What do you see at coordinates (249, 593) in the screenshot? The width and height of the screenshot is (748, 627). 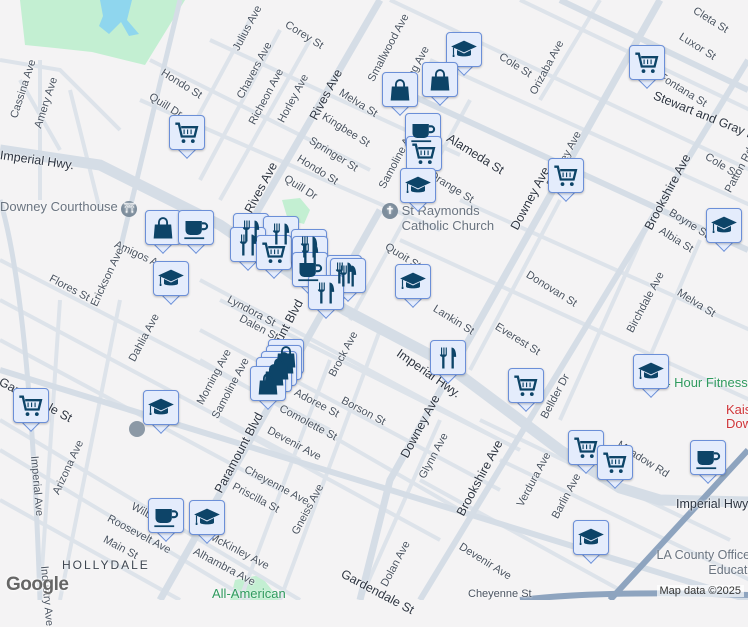 I see `all-american-park-label: All-American` at bounding box center [249, 593].